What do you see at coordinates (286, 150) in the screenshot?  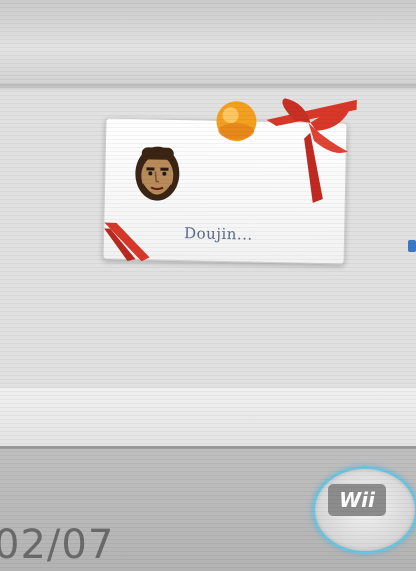 I see `gift-bow-icon` at bounding box center [286, 150].